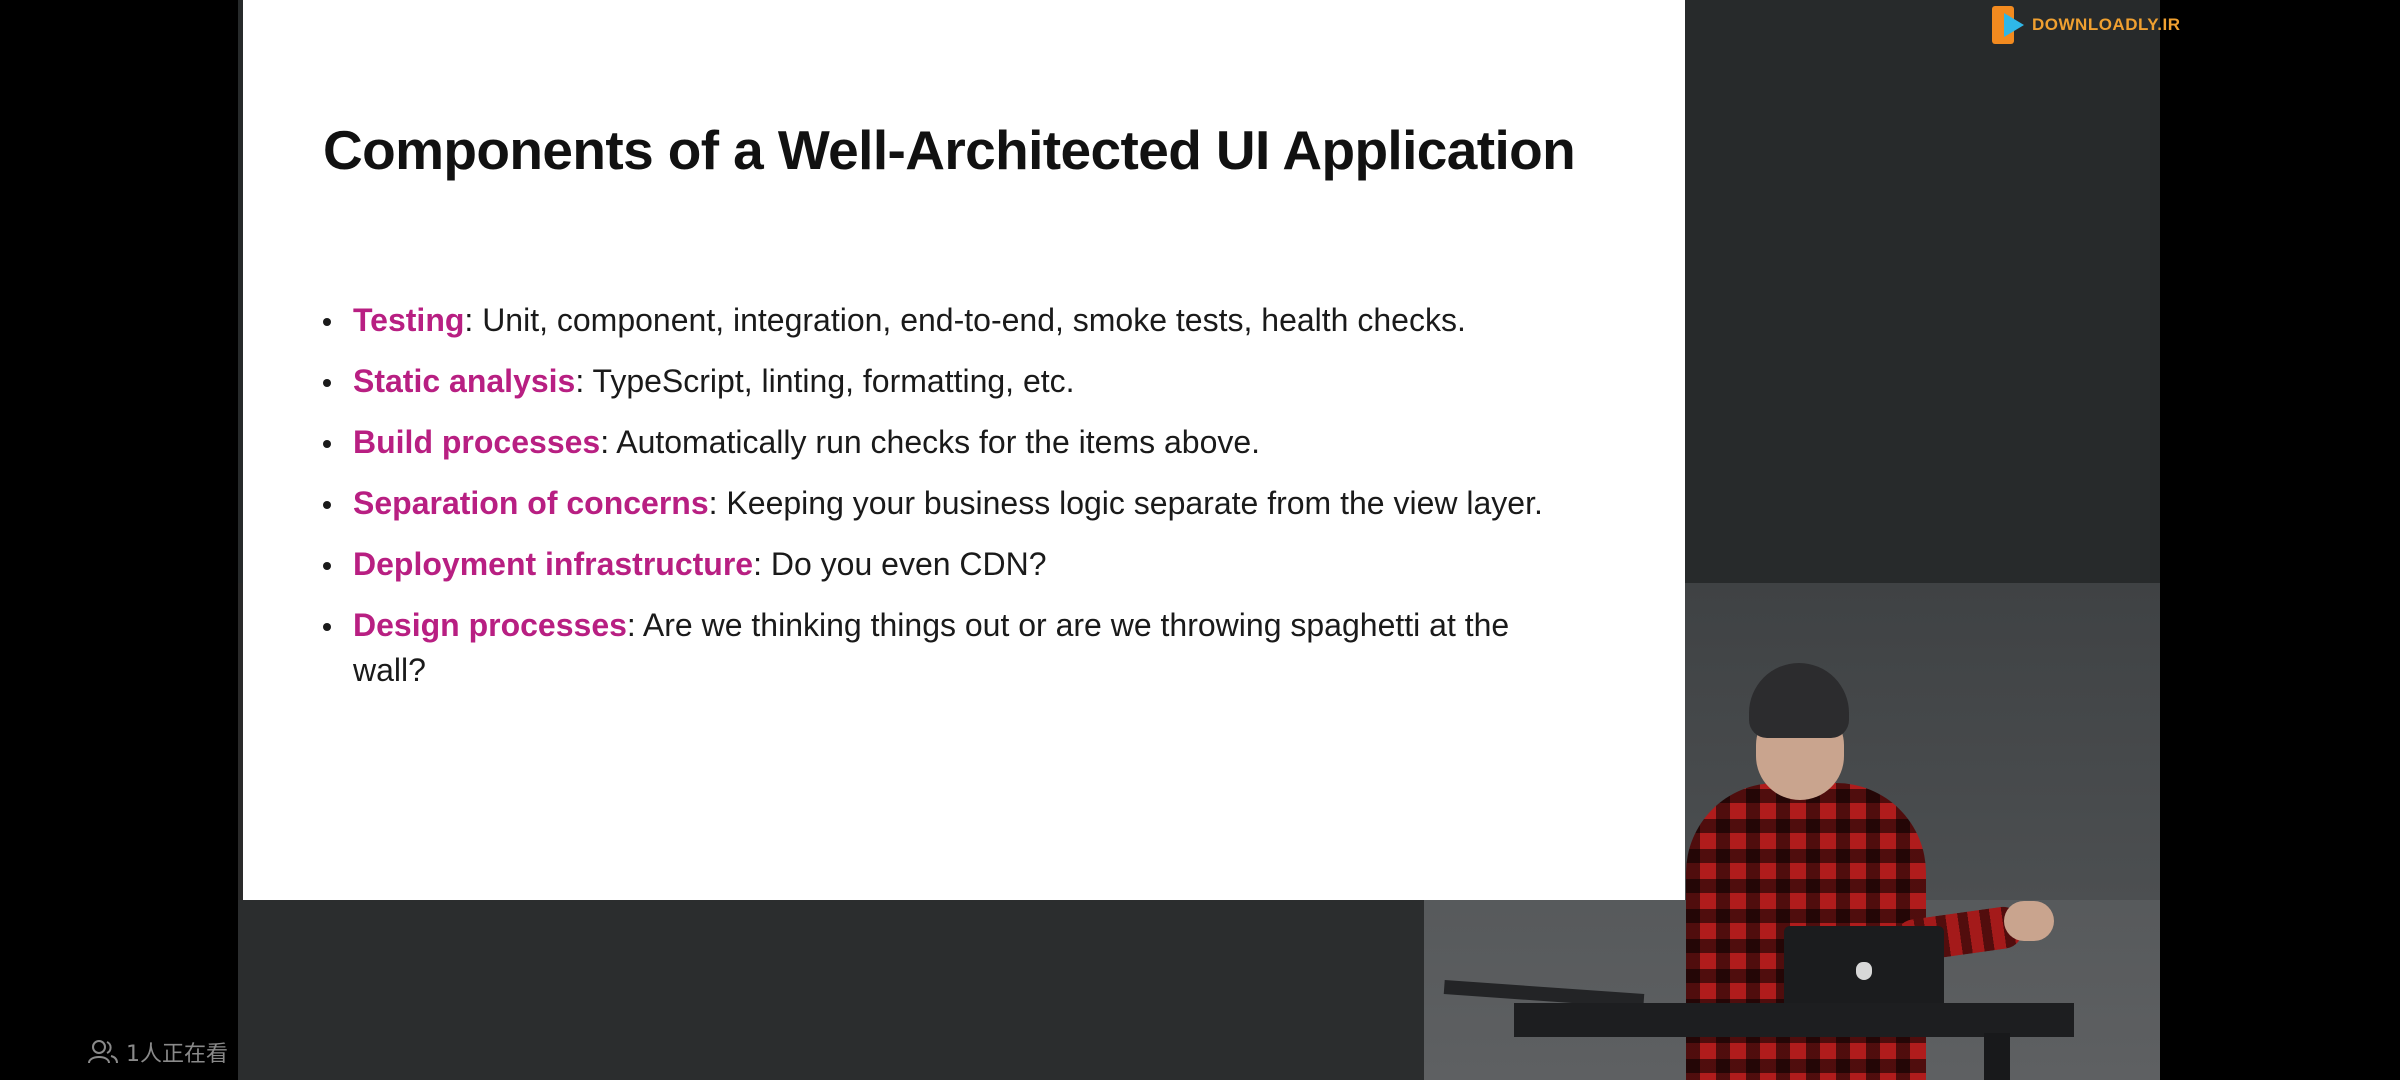 The height and width of the screenshot is (1080, 2400). I want to click on viewer-count: 1人正在看, so click(158, 1052).